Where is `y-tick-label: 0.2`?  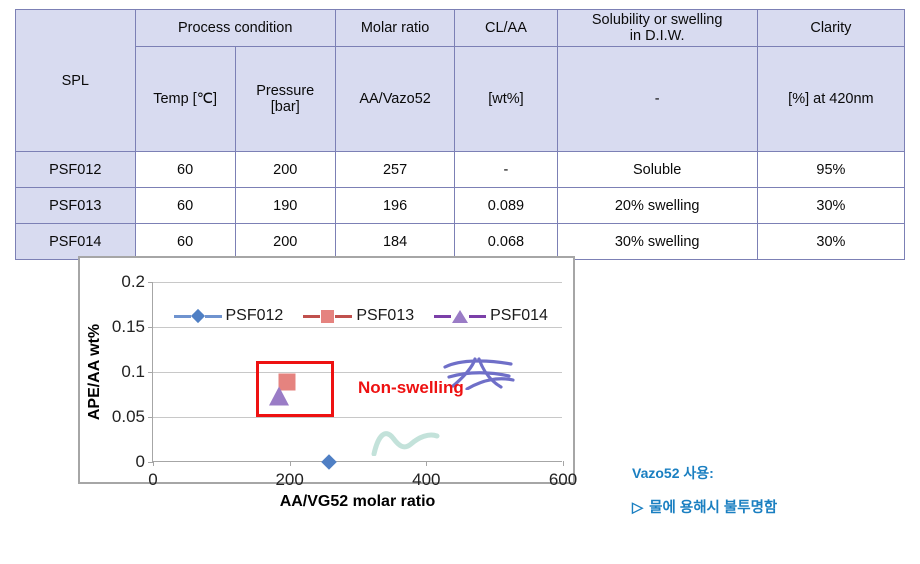 y-tick-label: 0.2 is located at coordinates (133, 281).